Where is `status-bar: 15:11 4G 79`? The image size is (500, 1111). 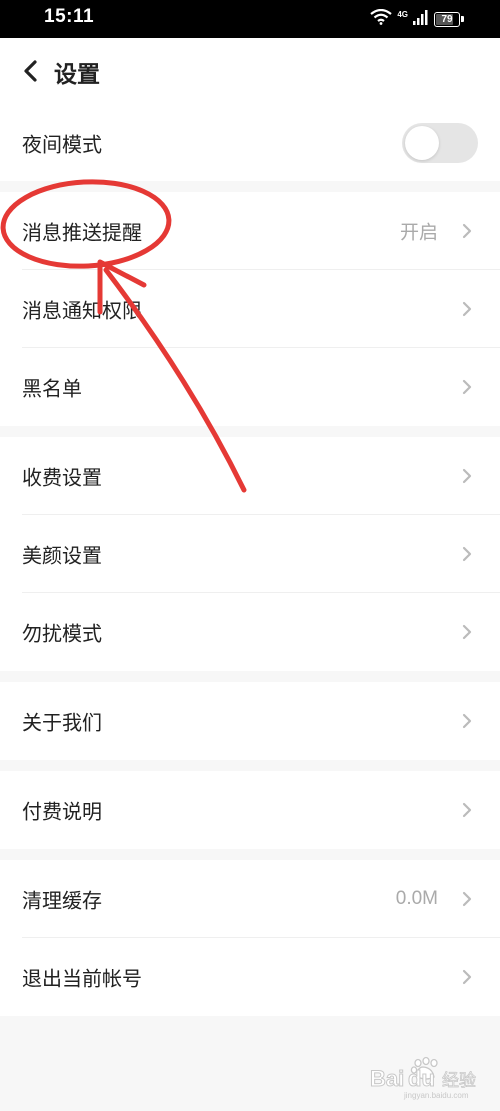 status-bar: 15:11 4G 79 is located at coordinates (250, 19).